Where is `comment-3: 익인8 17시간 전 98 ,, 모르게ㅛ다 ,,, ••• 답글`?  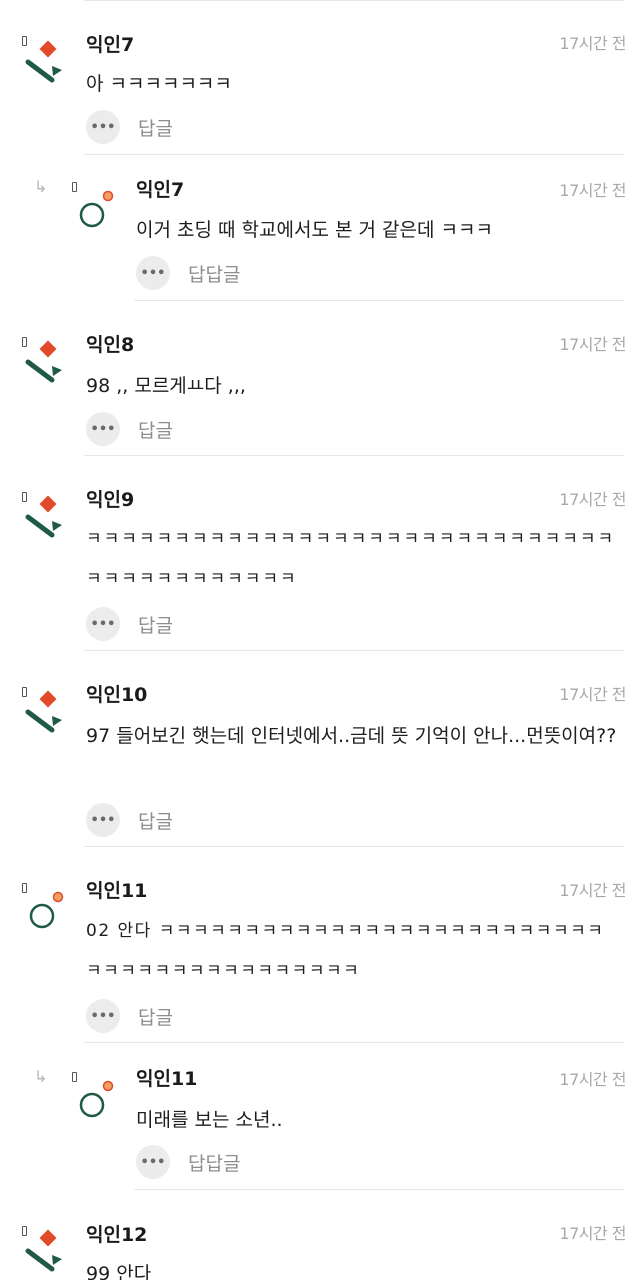
comment-3: 익인8 17시간 전 98 ,, 모르게ㅛ다 ,,, ••• 답글 is located at coordinates (320, 379).